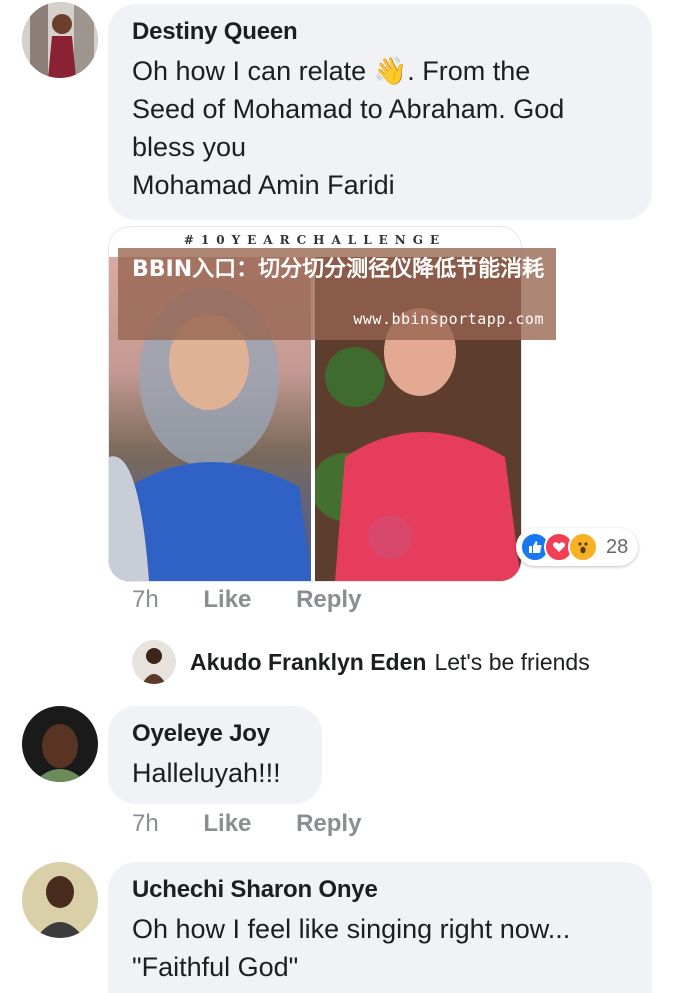 The image size is (675, 993). What do you see at coordinates (189, 147) in the screenshot?
I see `comment-line: bless you` at bounding box center [189, 147].